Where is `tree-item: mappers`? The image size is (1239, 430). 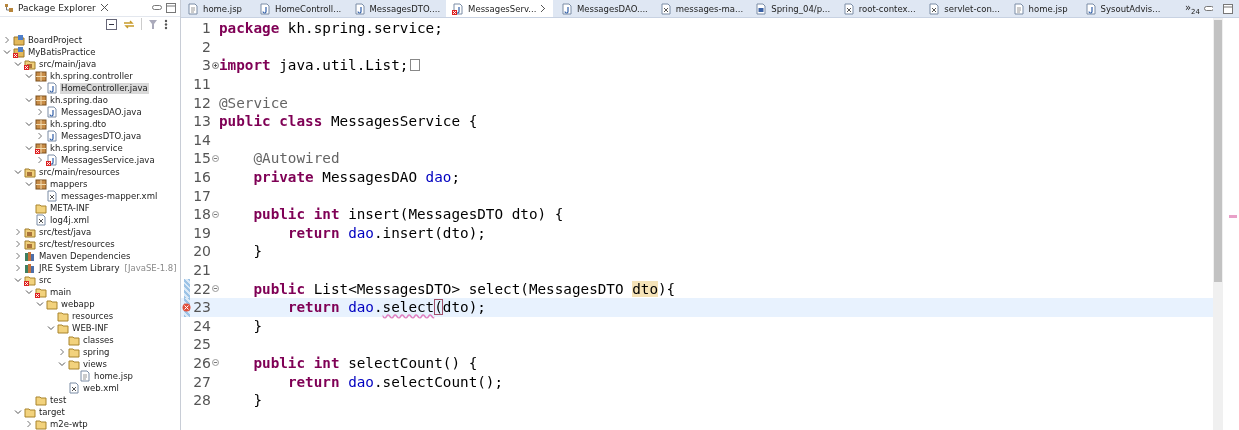
tree-item: mappers is located at coordinates (69, 184).